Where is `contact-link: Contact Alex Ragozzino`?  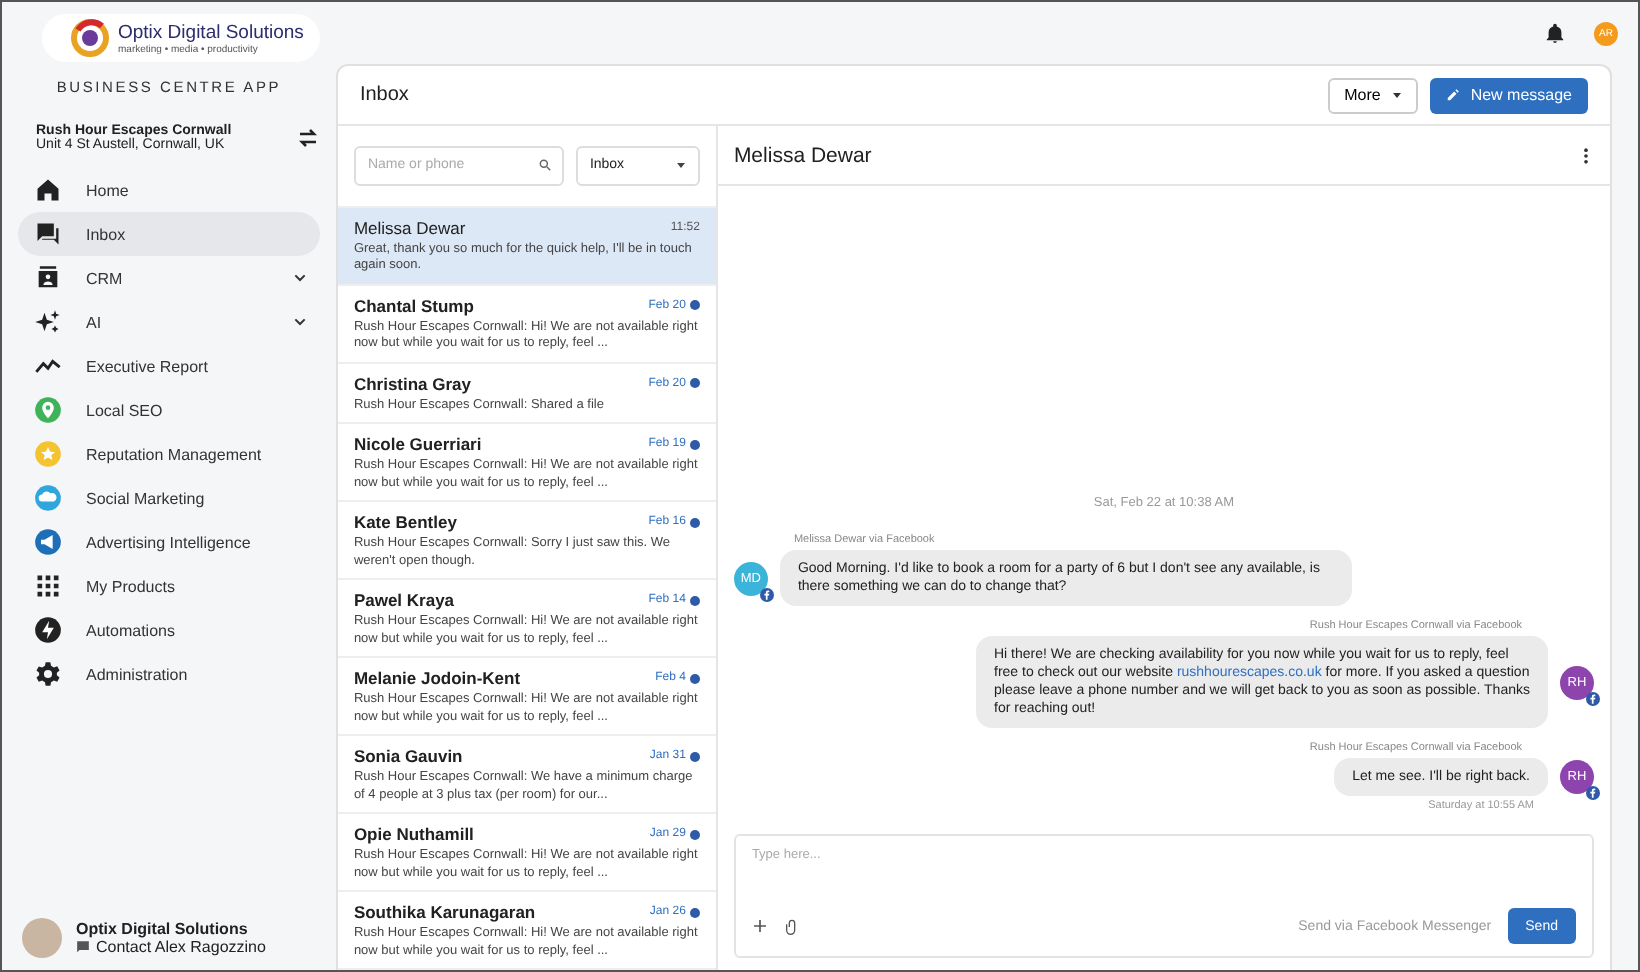
contact-link: Contact Alex Ragozzino is located at coordinates (171, 947).